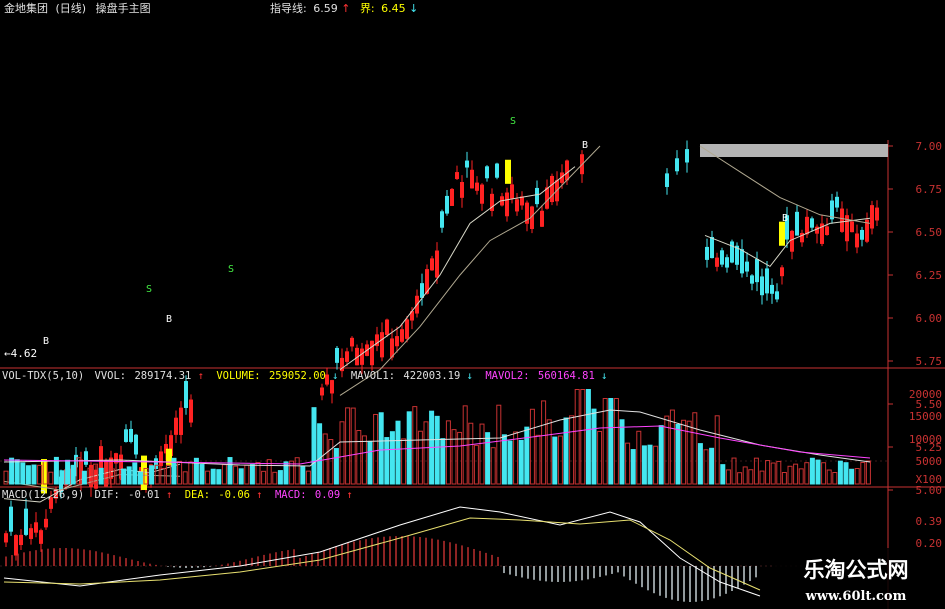  Describe the element at coordinates (929, 146) in the screenshot. I see `price-tick-label: 7.00` at that location.